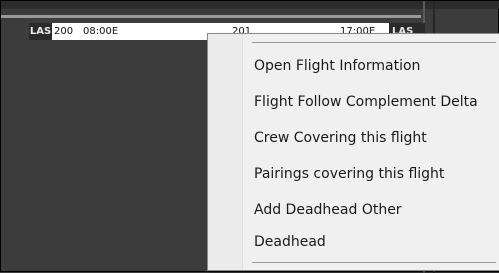  What do you see at coordinates (101, 31) in the screenshot?
I see `departure-time: 08:00E` at bounding box center [101, 31].